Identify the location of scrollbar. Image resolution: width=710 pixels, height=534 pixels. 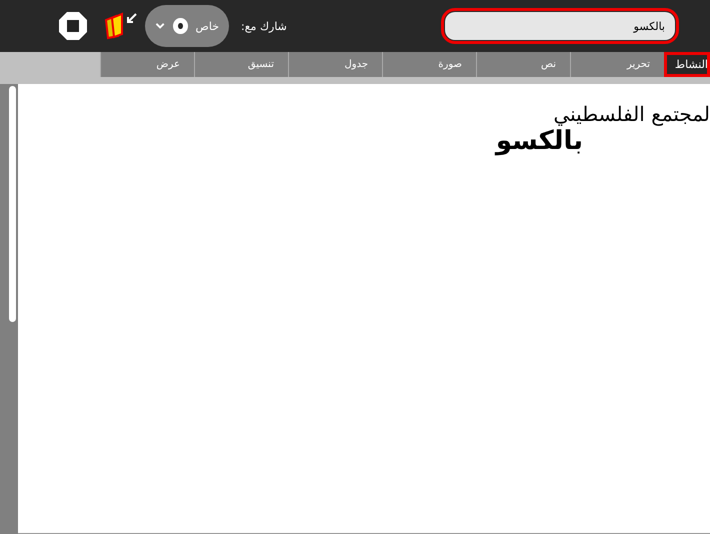
(12, 204).